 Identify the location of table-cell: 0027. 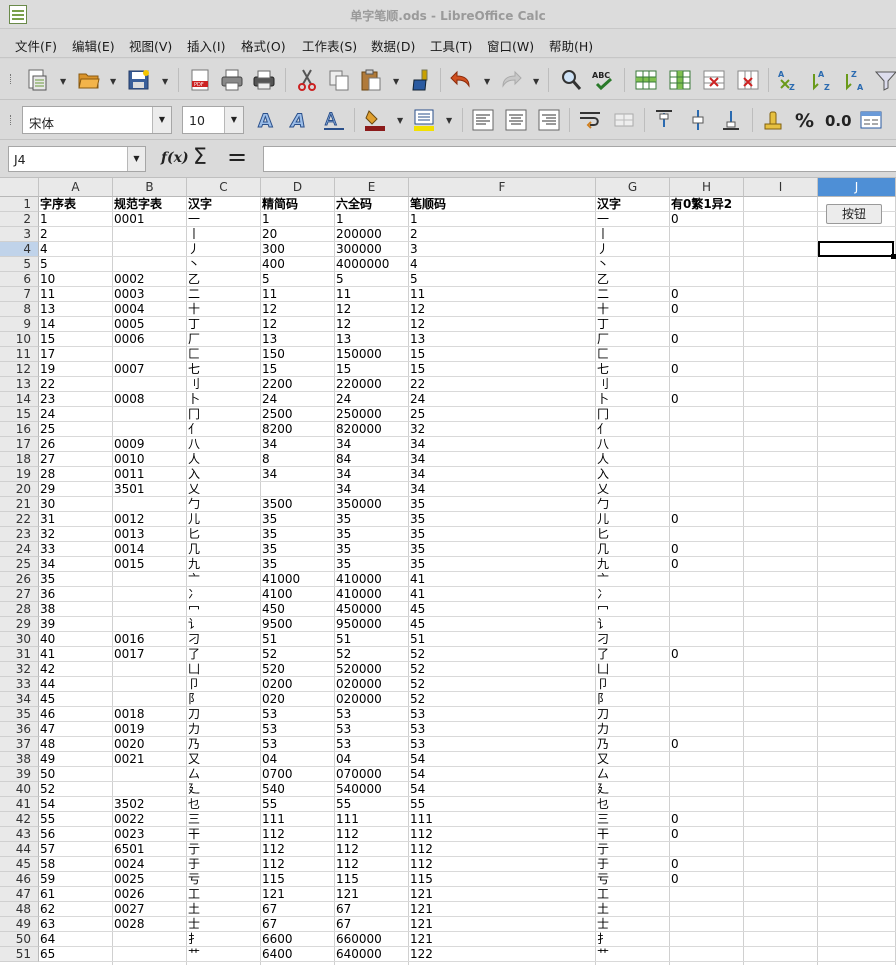
(149, 909).